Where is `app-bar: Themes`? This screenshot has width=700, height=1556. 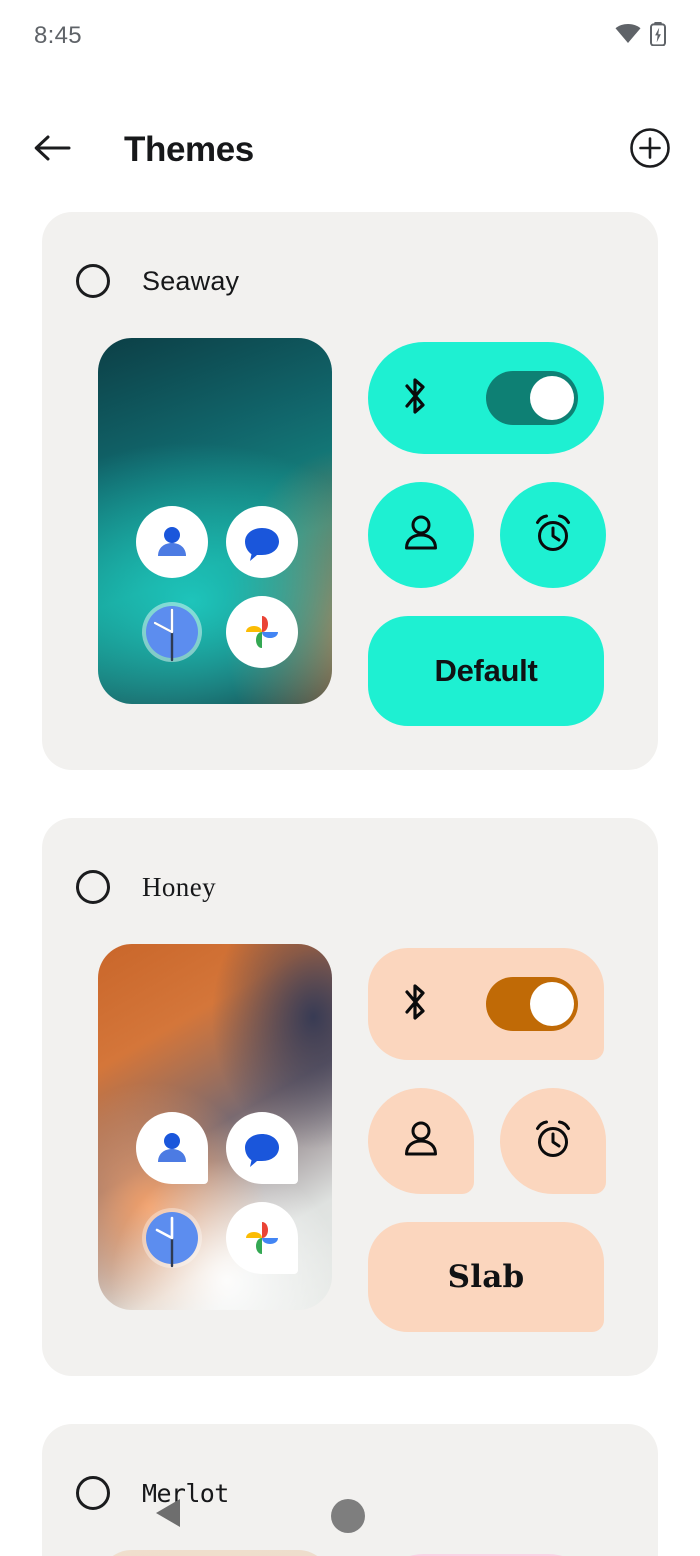 app-bar: Themes is located at coordinates (350, 150).